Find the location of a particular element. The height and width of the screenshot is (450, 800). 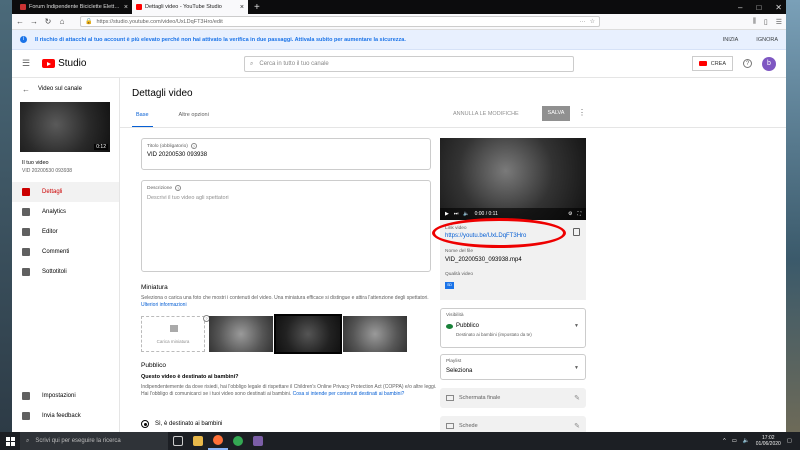

settings-gear-icon: ⚙ is located at coordinates (570, 214).